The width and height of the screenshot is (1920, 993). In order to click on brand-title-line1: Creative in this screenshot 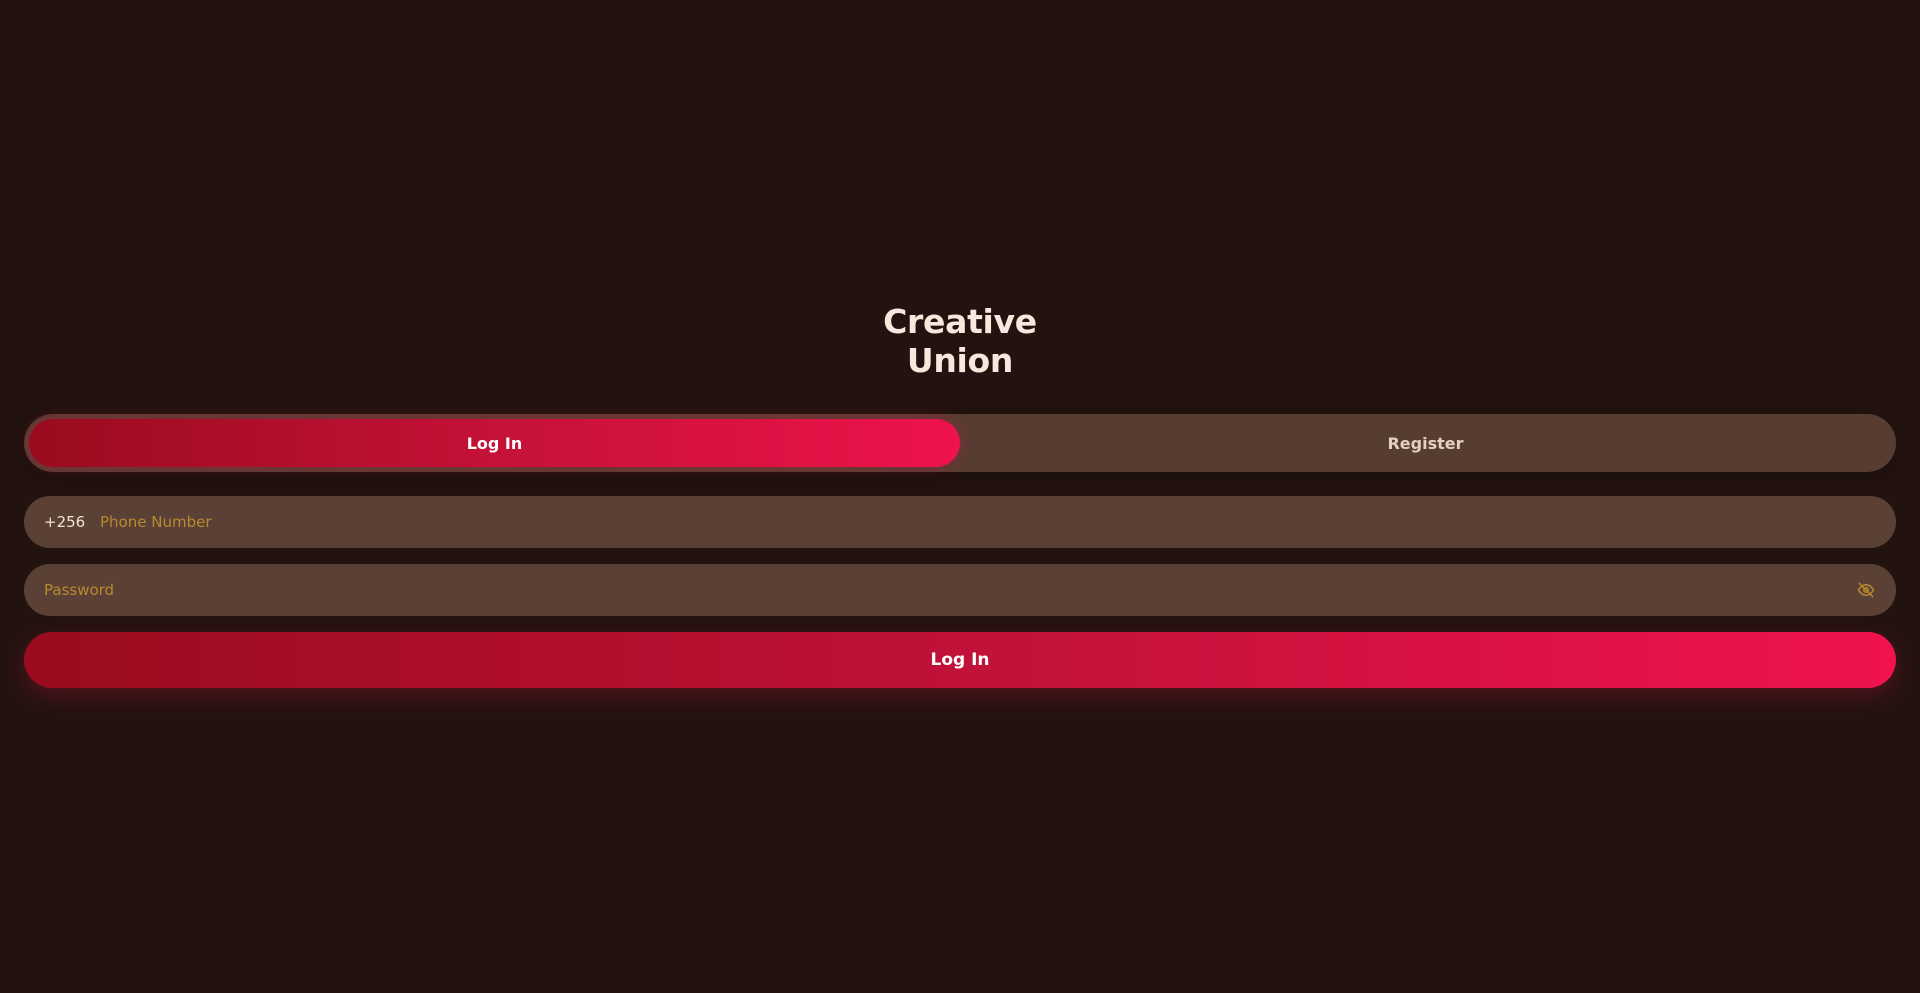, I will do `click(960, 321)`.